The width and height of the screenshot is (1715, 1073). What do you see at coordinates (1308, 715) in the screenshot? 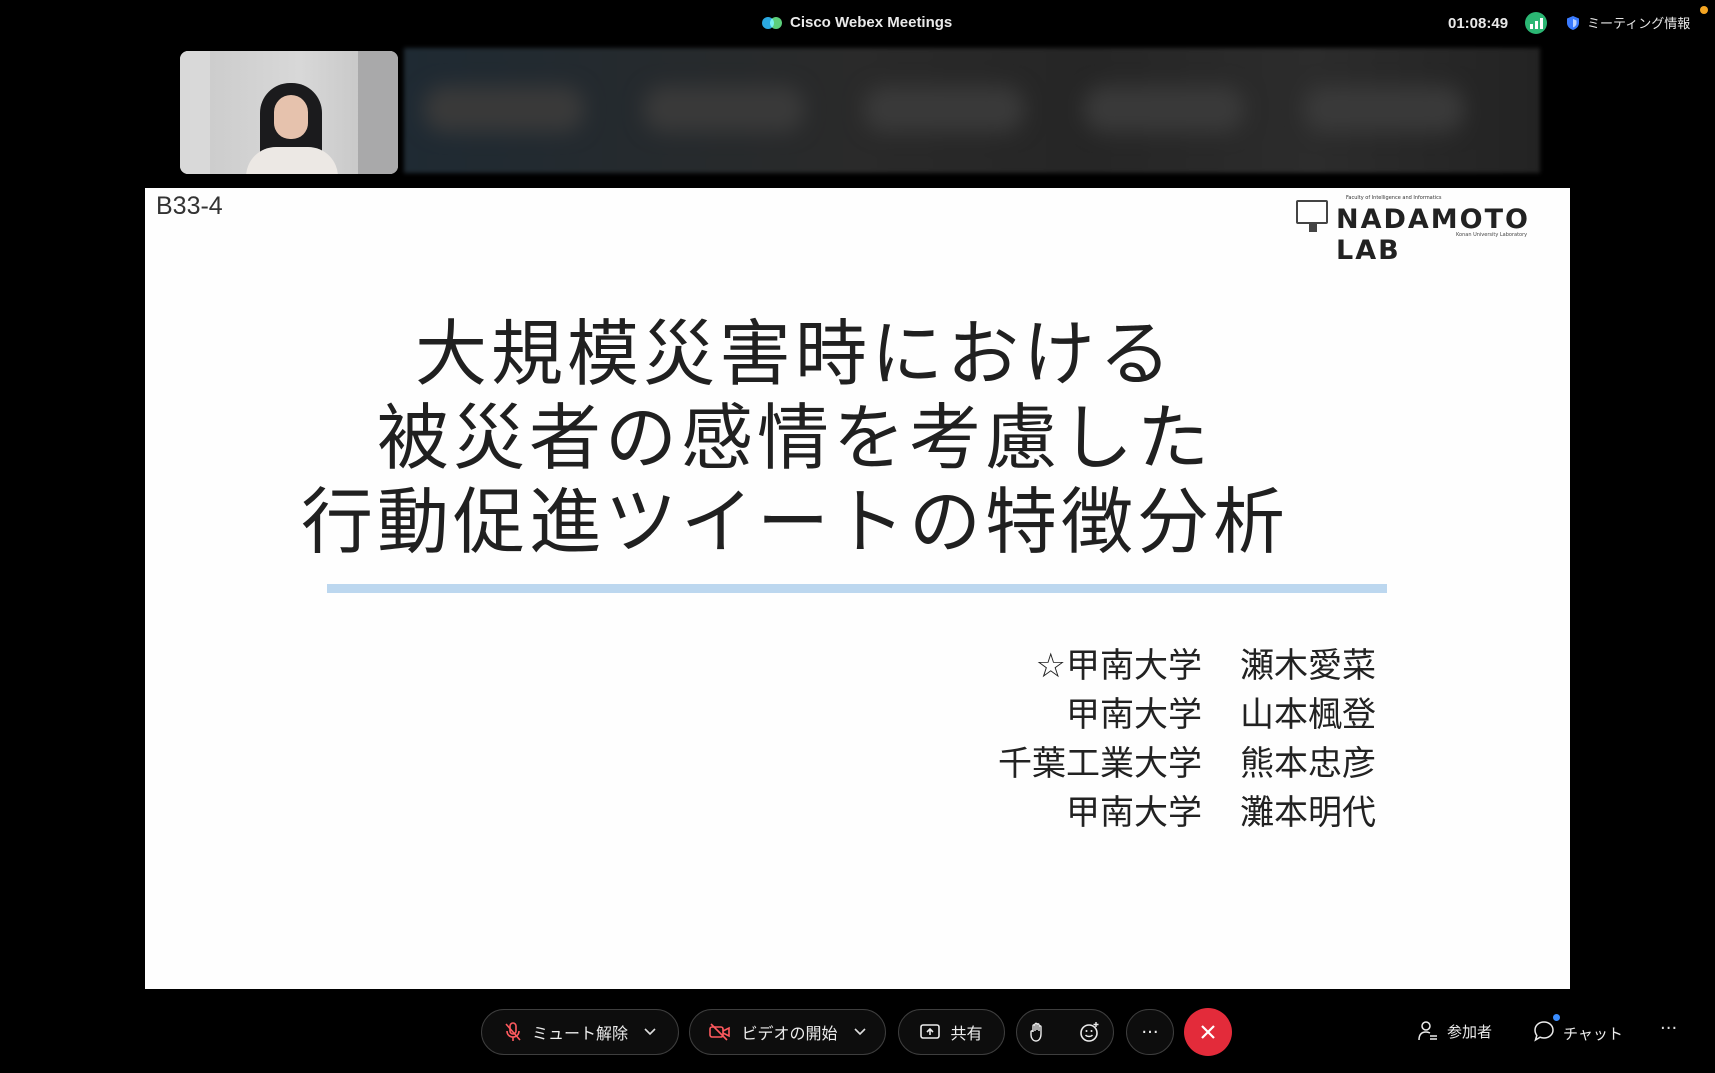
I see `author-name: 山本楓登` at bounding box center [1308, 715].